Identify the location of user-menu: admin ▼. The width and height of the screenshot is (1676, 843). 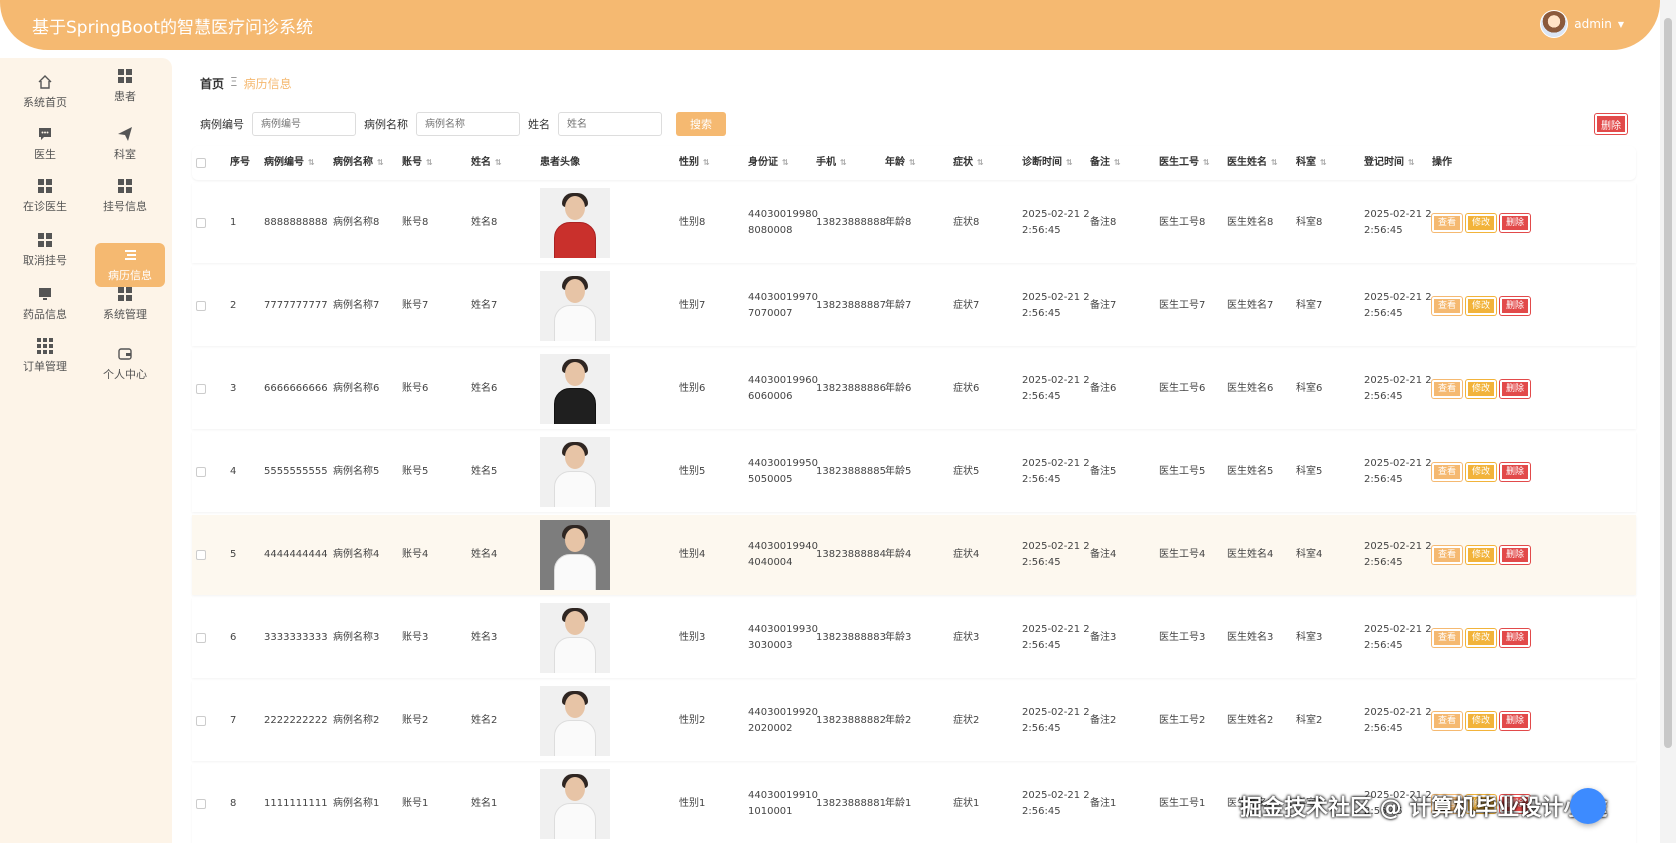
(1582, 24).